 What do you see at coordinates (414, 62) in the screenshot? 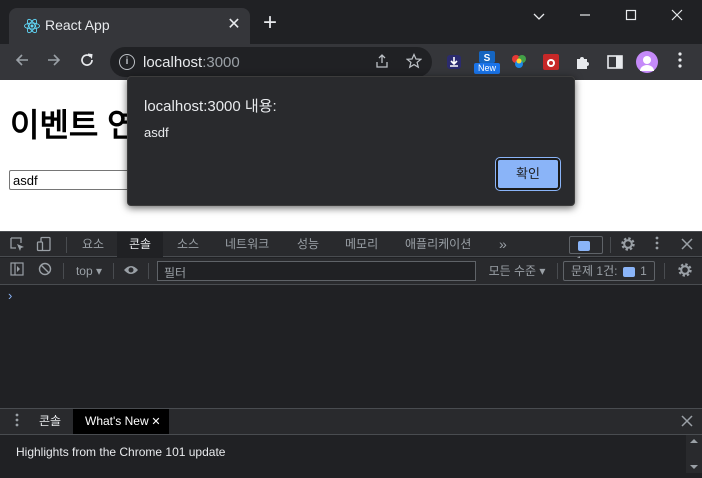
I see `bookmark-star-icon` at bounding box center [414, 62].